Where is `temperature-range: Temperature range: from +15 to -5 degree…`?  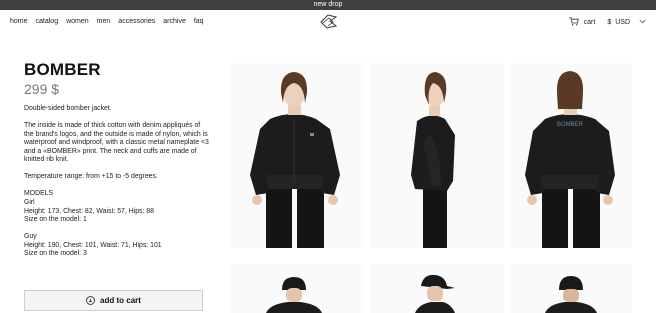
temperature-range: Temperature range: from +15 to -5 degree… is located at coordinates (91, 177).